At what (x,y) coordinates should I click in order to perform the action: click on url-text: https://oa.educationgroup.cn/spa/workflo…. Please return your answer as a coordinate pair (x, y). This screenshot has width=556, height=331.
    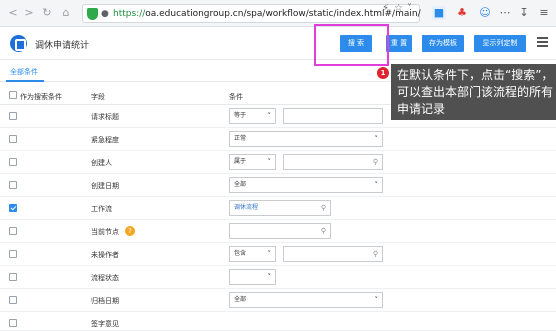
    Looking at the image, I should click on (267, 14).